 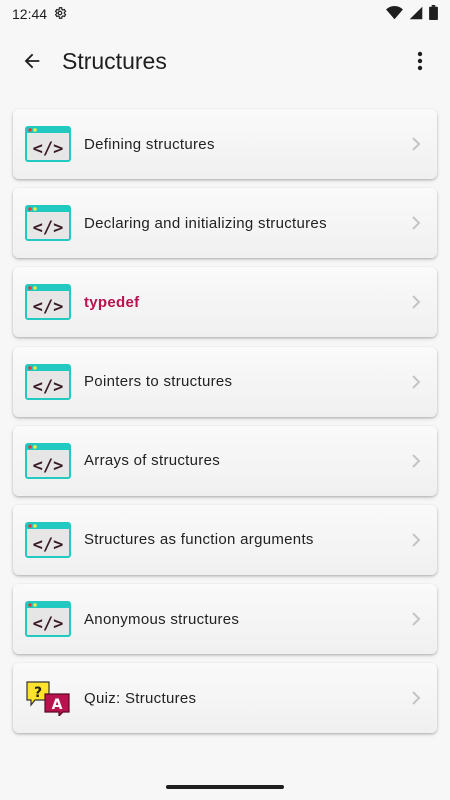 I want to click on more-vert-icon, so click(x=420, y=61).